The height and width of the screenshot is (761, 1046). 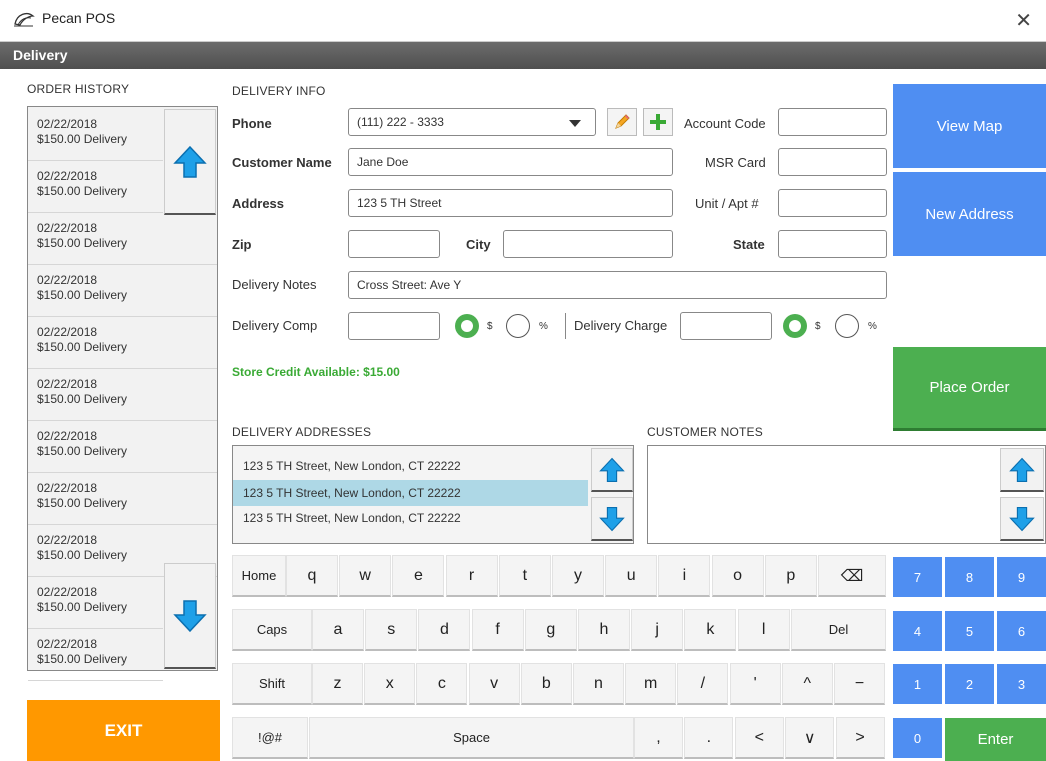 I want to click on key-shift: Shift, so click(x=272, y=684).